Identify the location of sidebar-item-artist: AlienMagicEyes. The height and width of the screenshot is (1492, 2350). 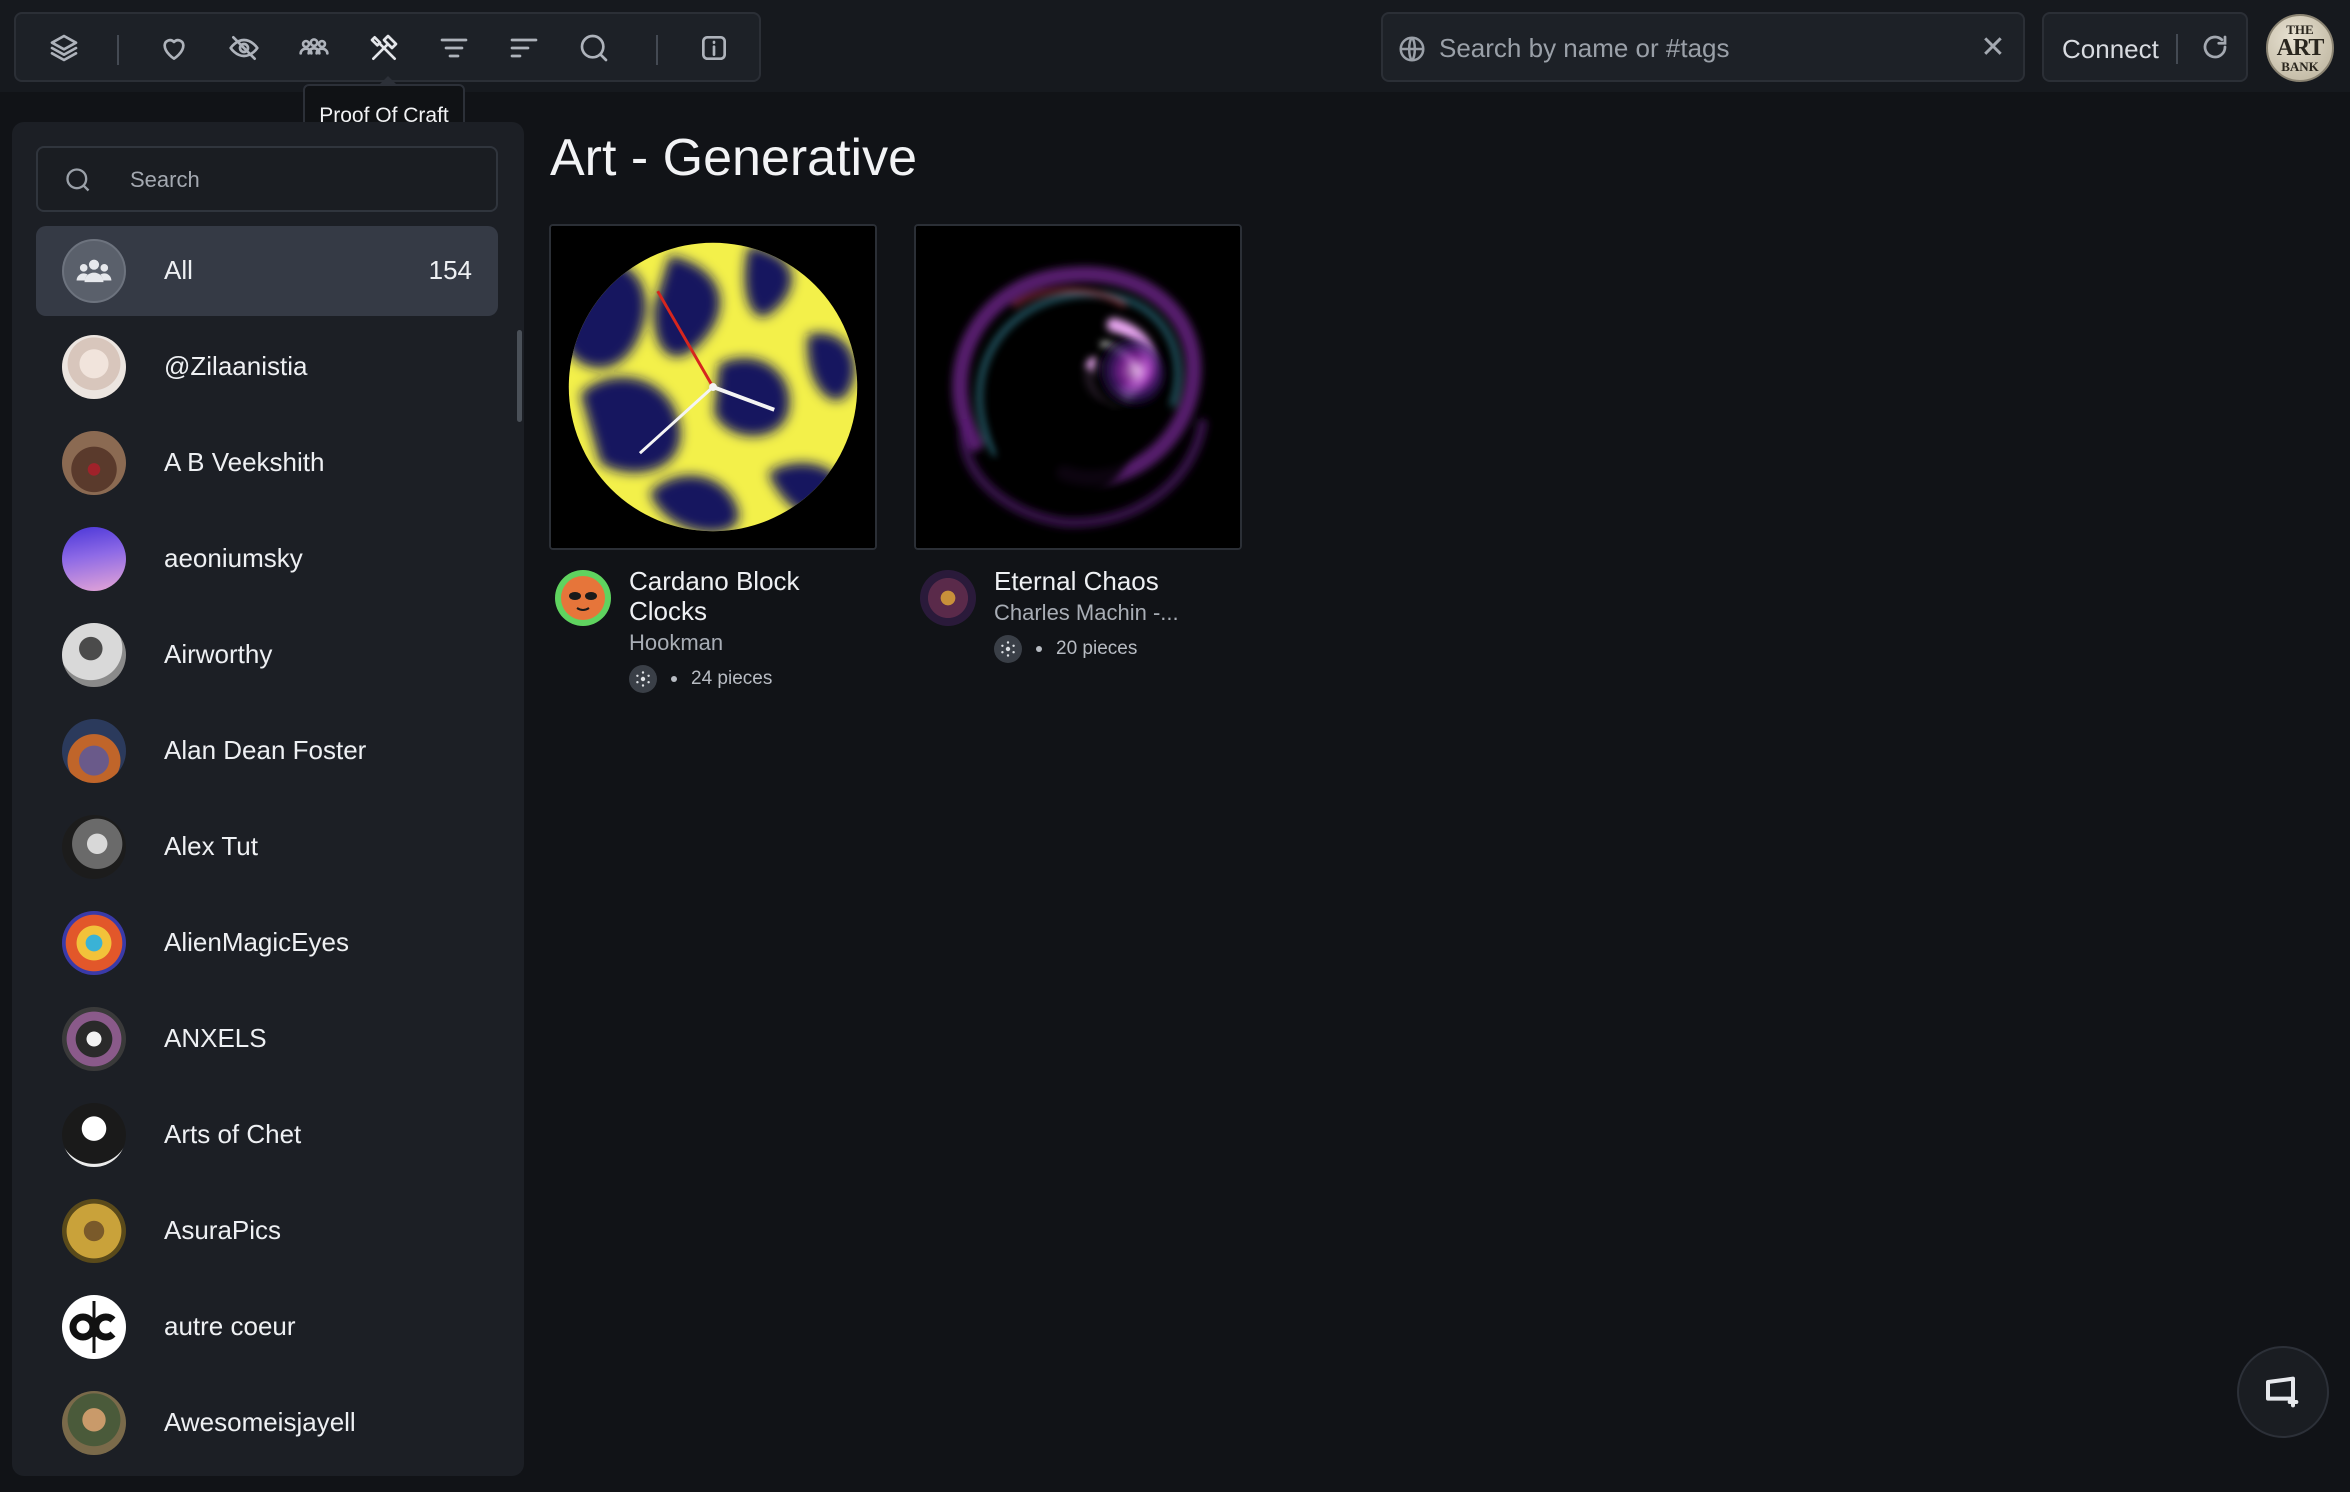
(267, 946).